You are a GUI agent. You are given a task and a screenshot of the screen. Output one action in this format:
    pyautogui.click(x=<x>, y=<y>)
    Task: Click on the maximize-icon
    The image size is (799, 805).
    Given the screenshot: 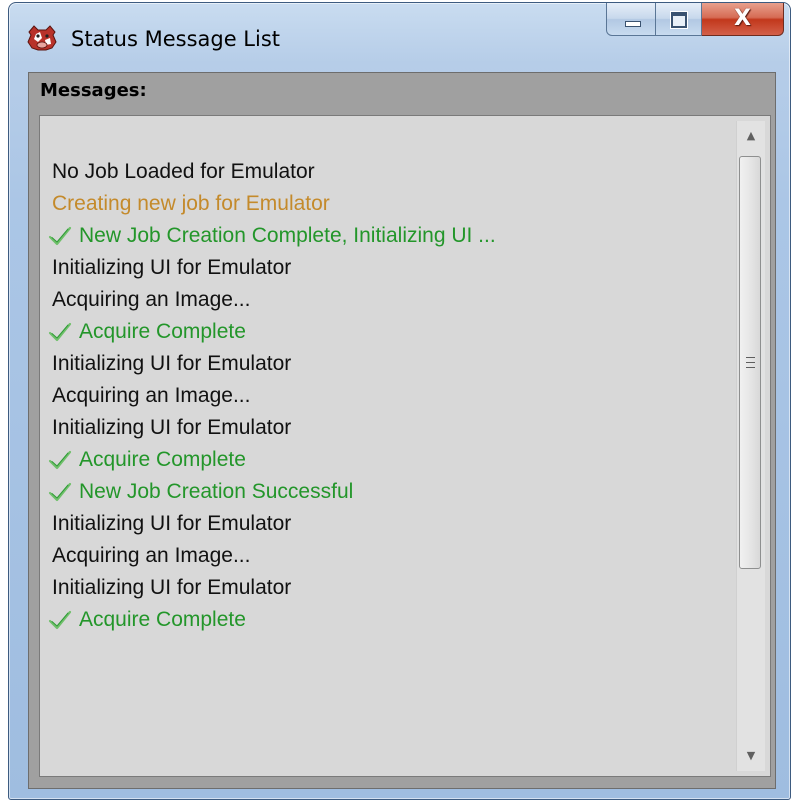 What is the action you would take?
    pyautogui.click(x=679, y=20)
    